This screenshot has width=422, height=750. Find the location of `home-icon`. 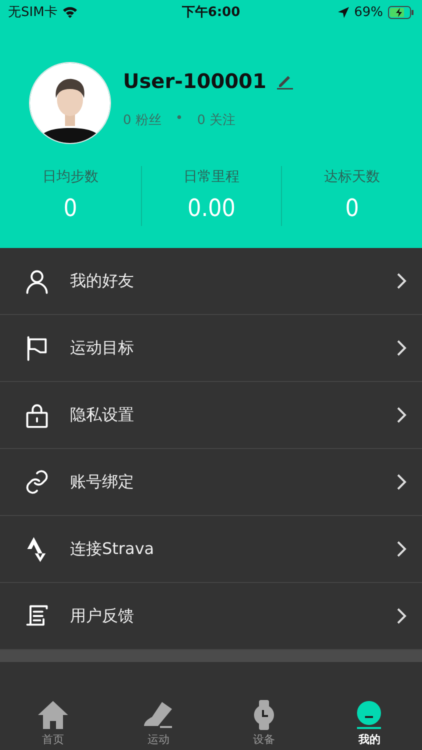

home-icon is located at coordinates (52, 715).